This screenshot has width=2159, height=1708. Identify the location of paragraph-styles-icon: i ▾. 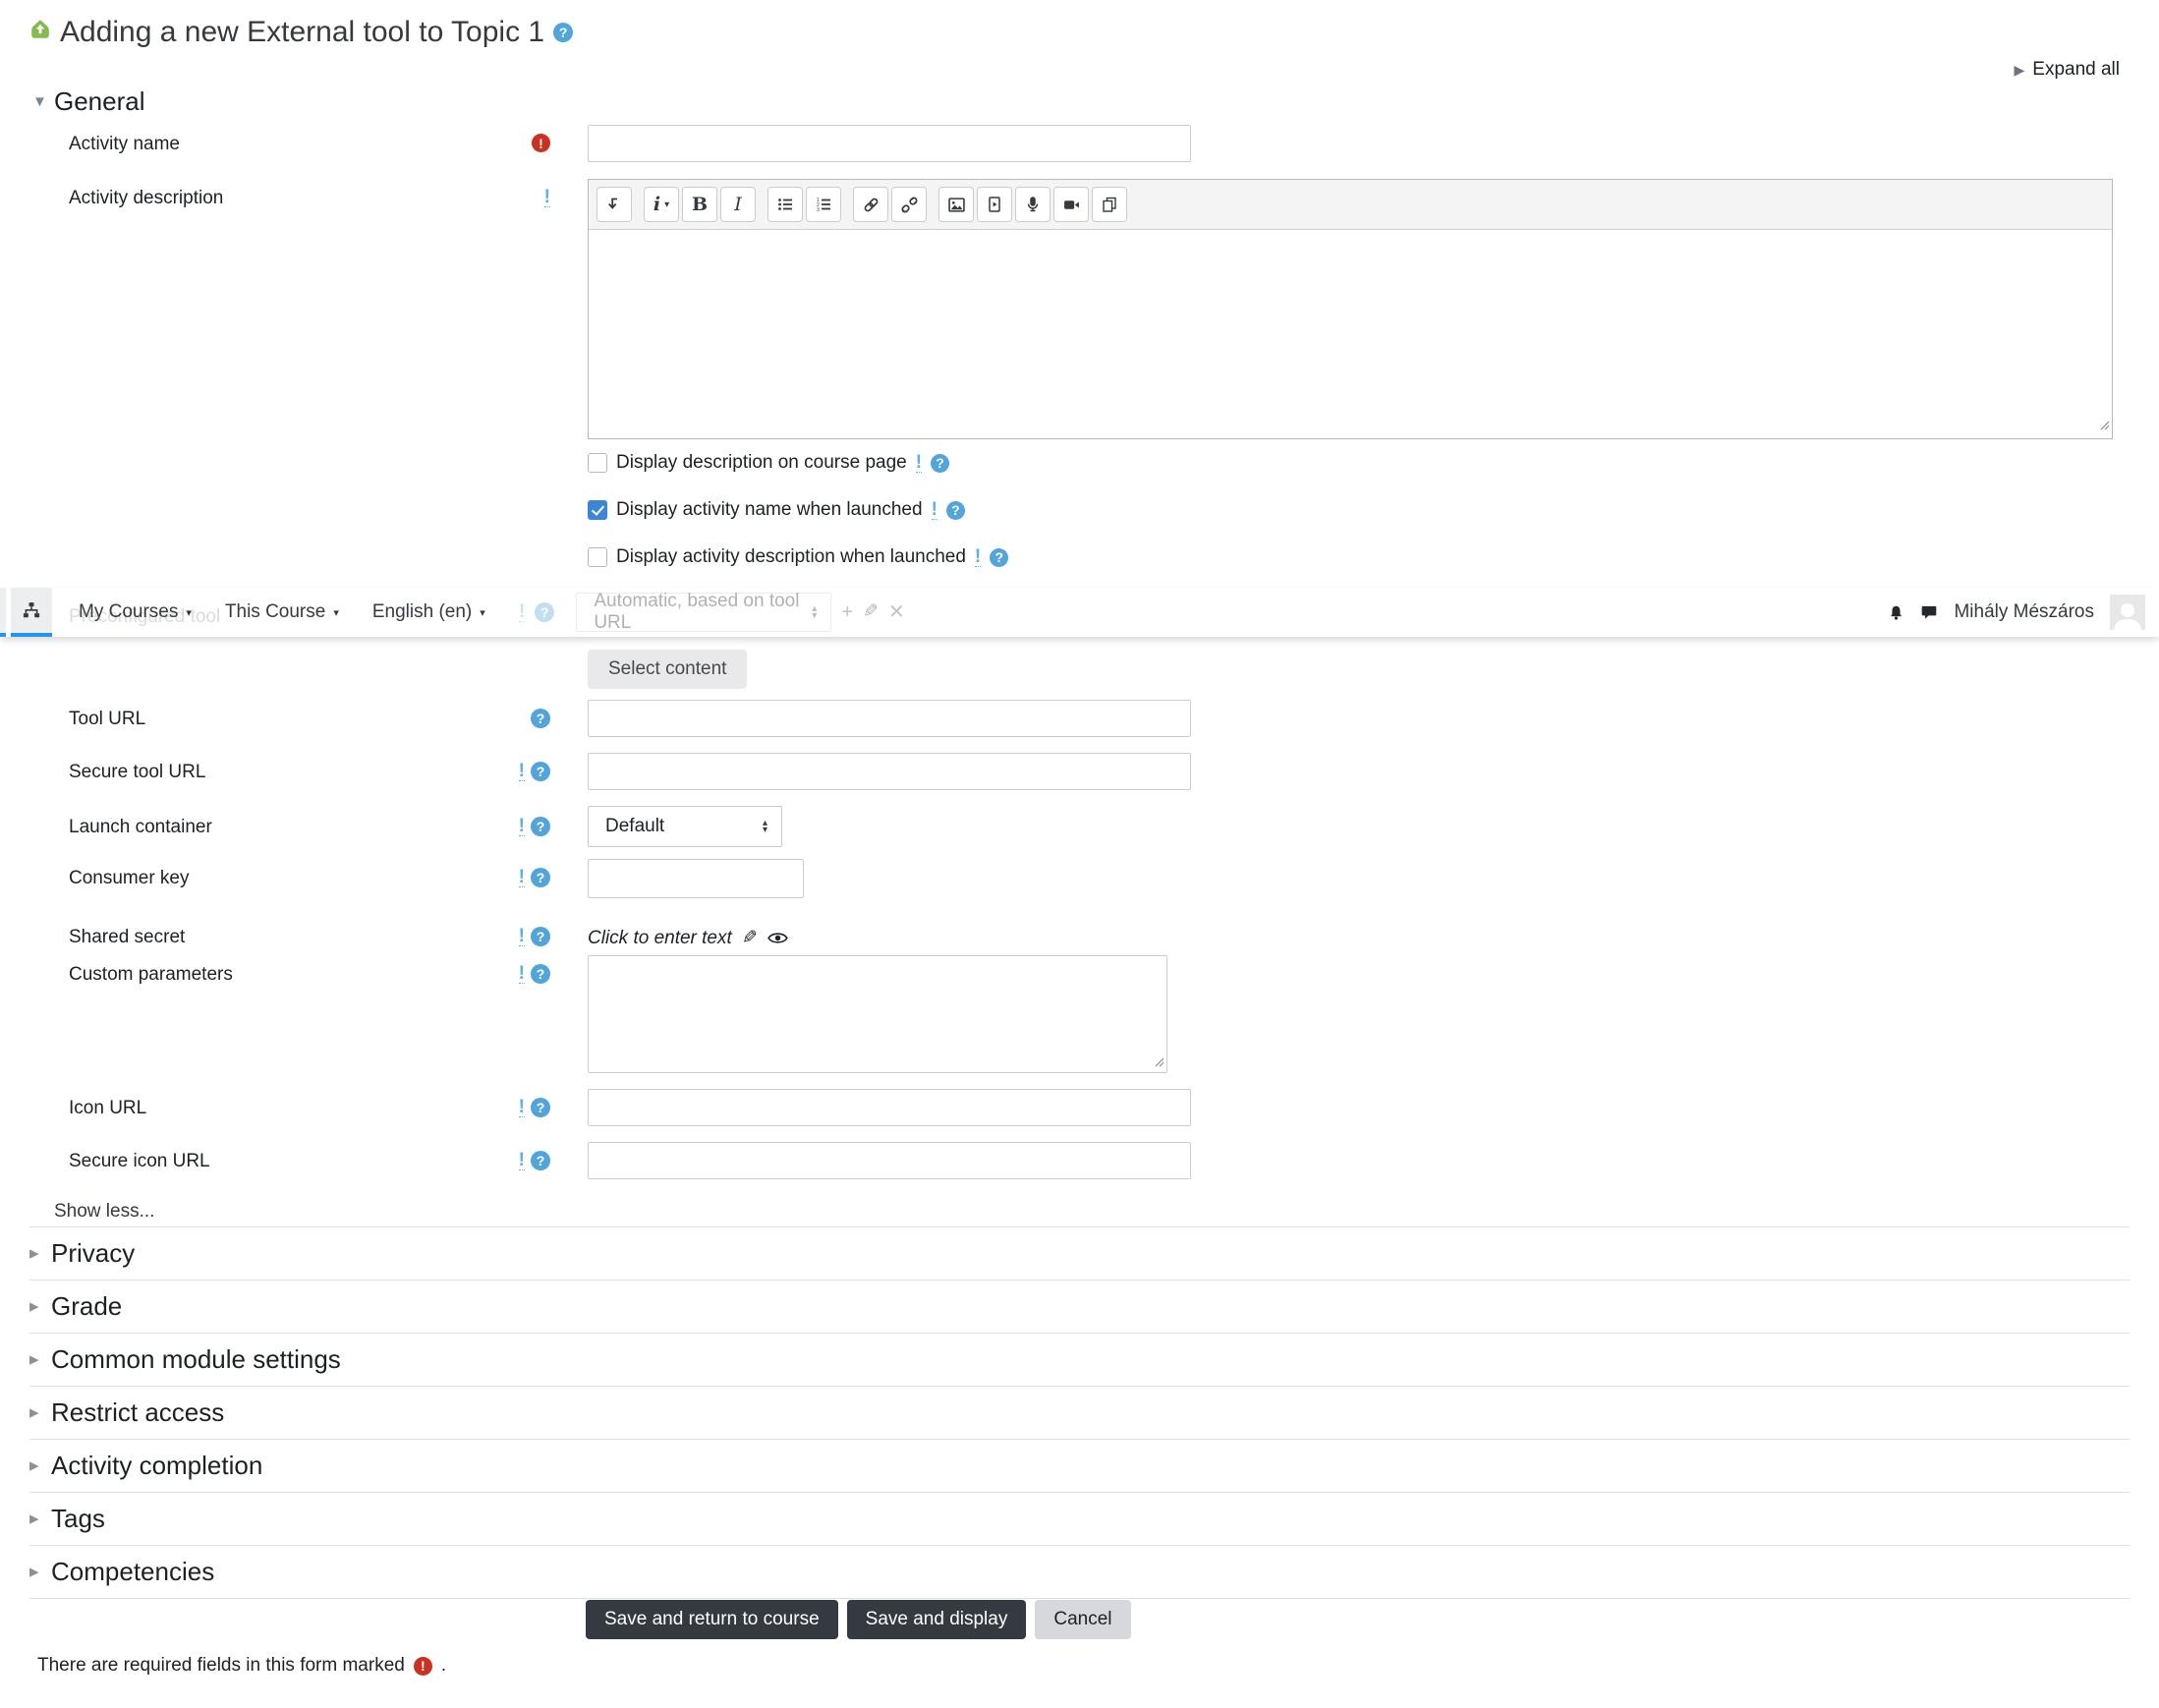
(661, 204).